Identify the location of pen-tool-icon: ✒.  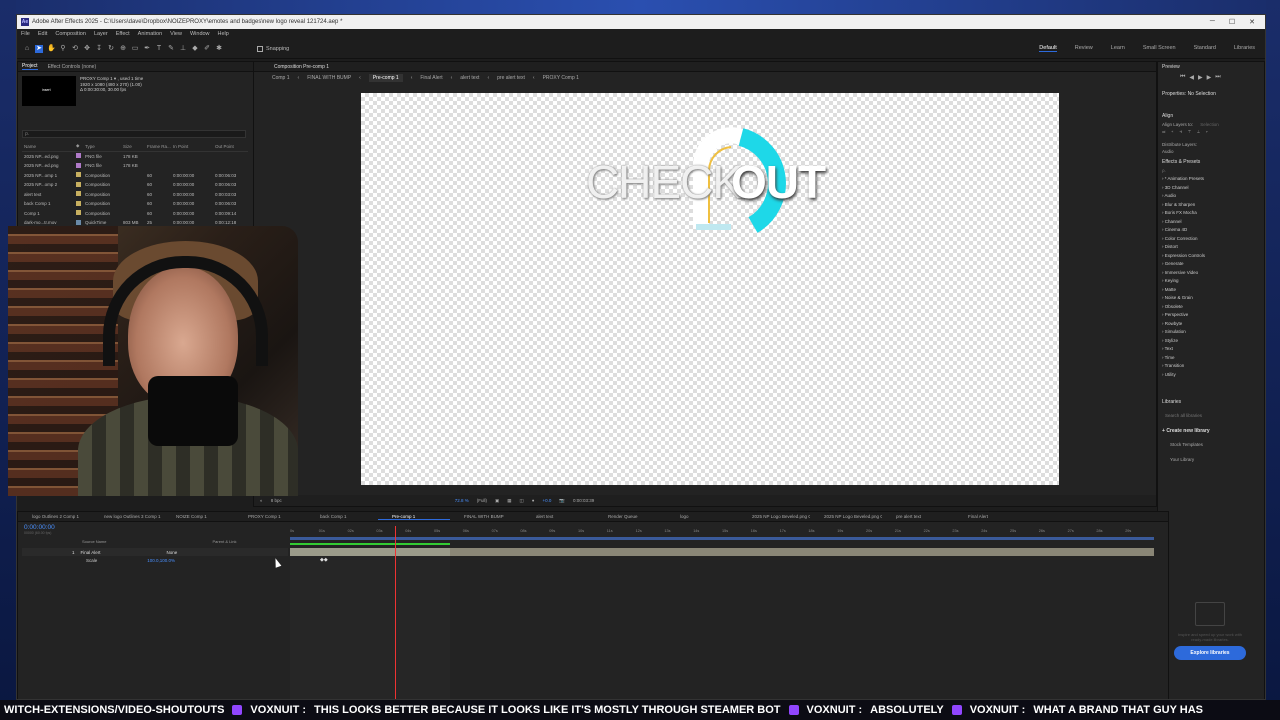
(147, 49).